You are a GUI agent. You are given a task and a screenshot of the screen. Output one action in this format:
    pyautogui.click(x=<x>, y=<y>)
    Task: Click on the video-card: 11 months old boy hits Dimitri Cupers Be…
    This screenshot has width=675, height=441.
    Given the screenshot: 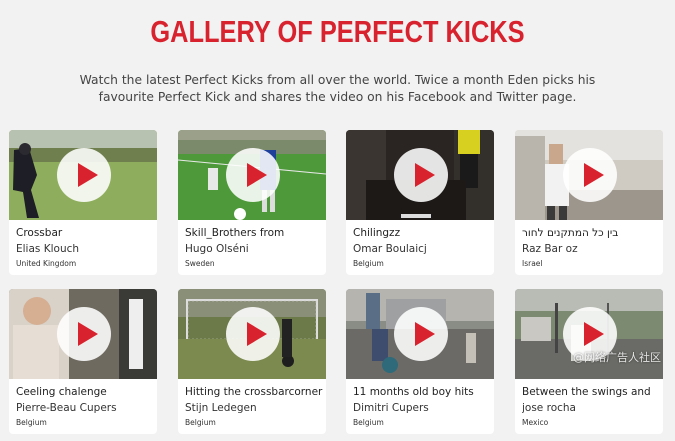 What is the action you would take?
    pyautogui.click(x=420, y=361)
    